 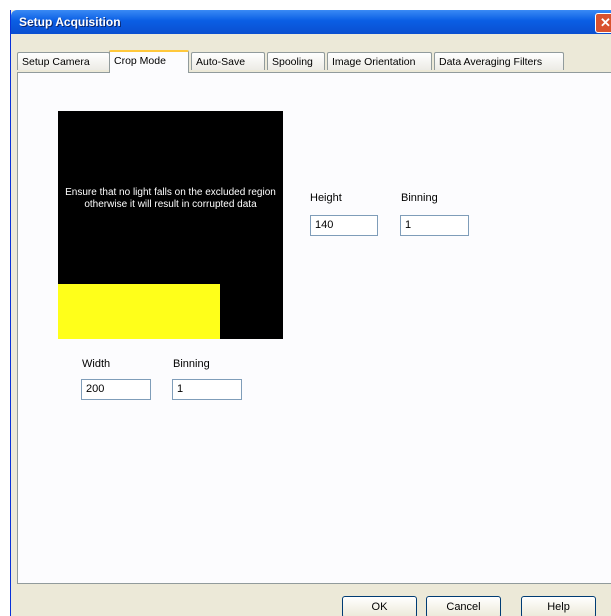 I want to click on height-label: Height, so click(x=326, y=198).